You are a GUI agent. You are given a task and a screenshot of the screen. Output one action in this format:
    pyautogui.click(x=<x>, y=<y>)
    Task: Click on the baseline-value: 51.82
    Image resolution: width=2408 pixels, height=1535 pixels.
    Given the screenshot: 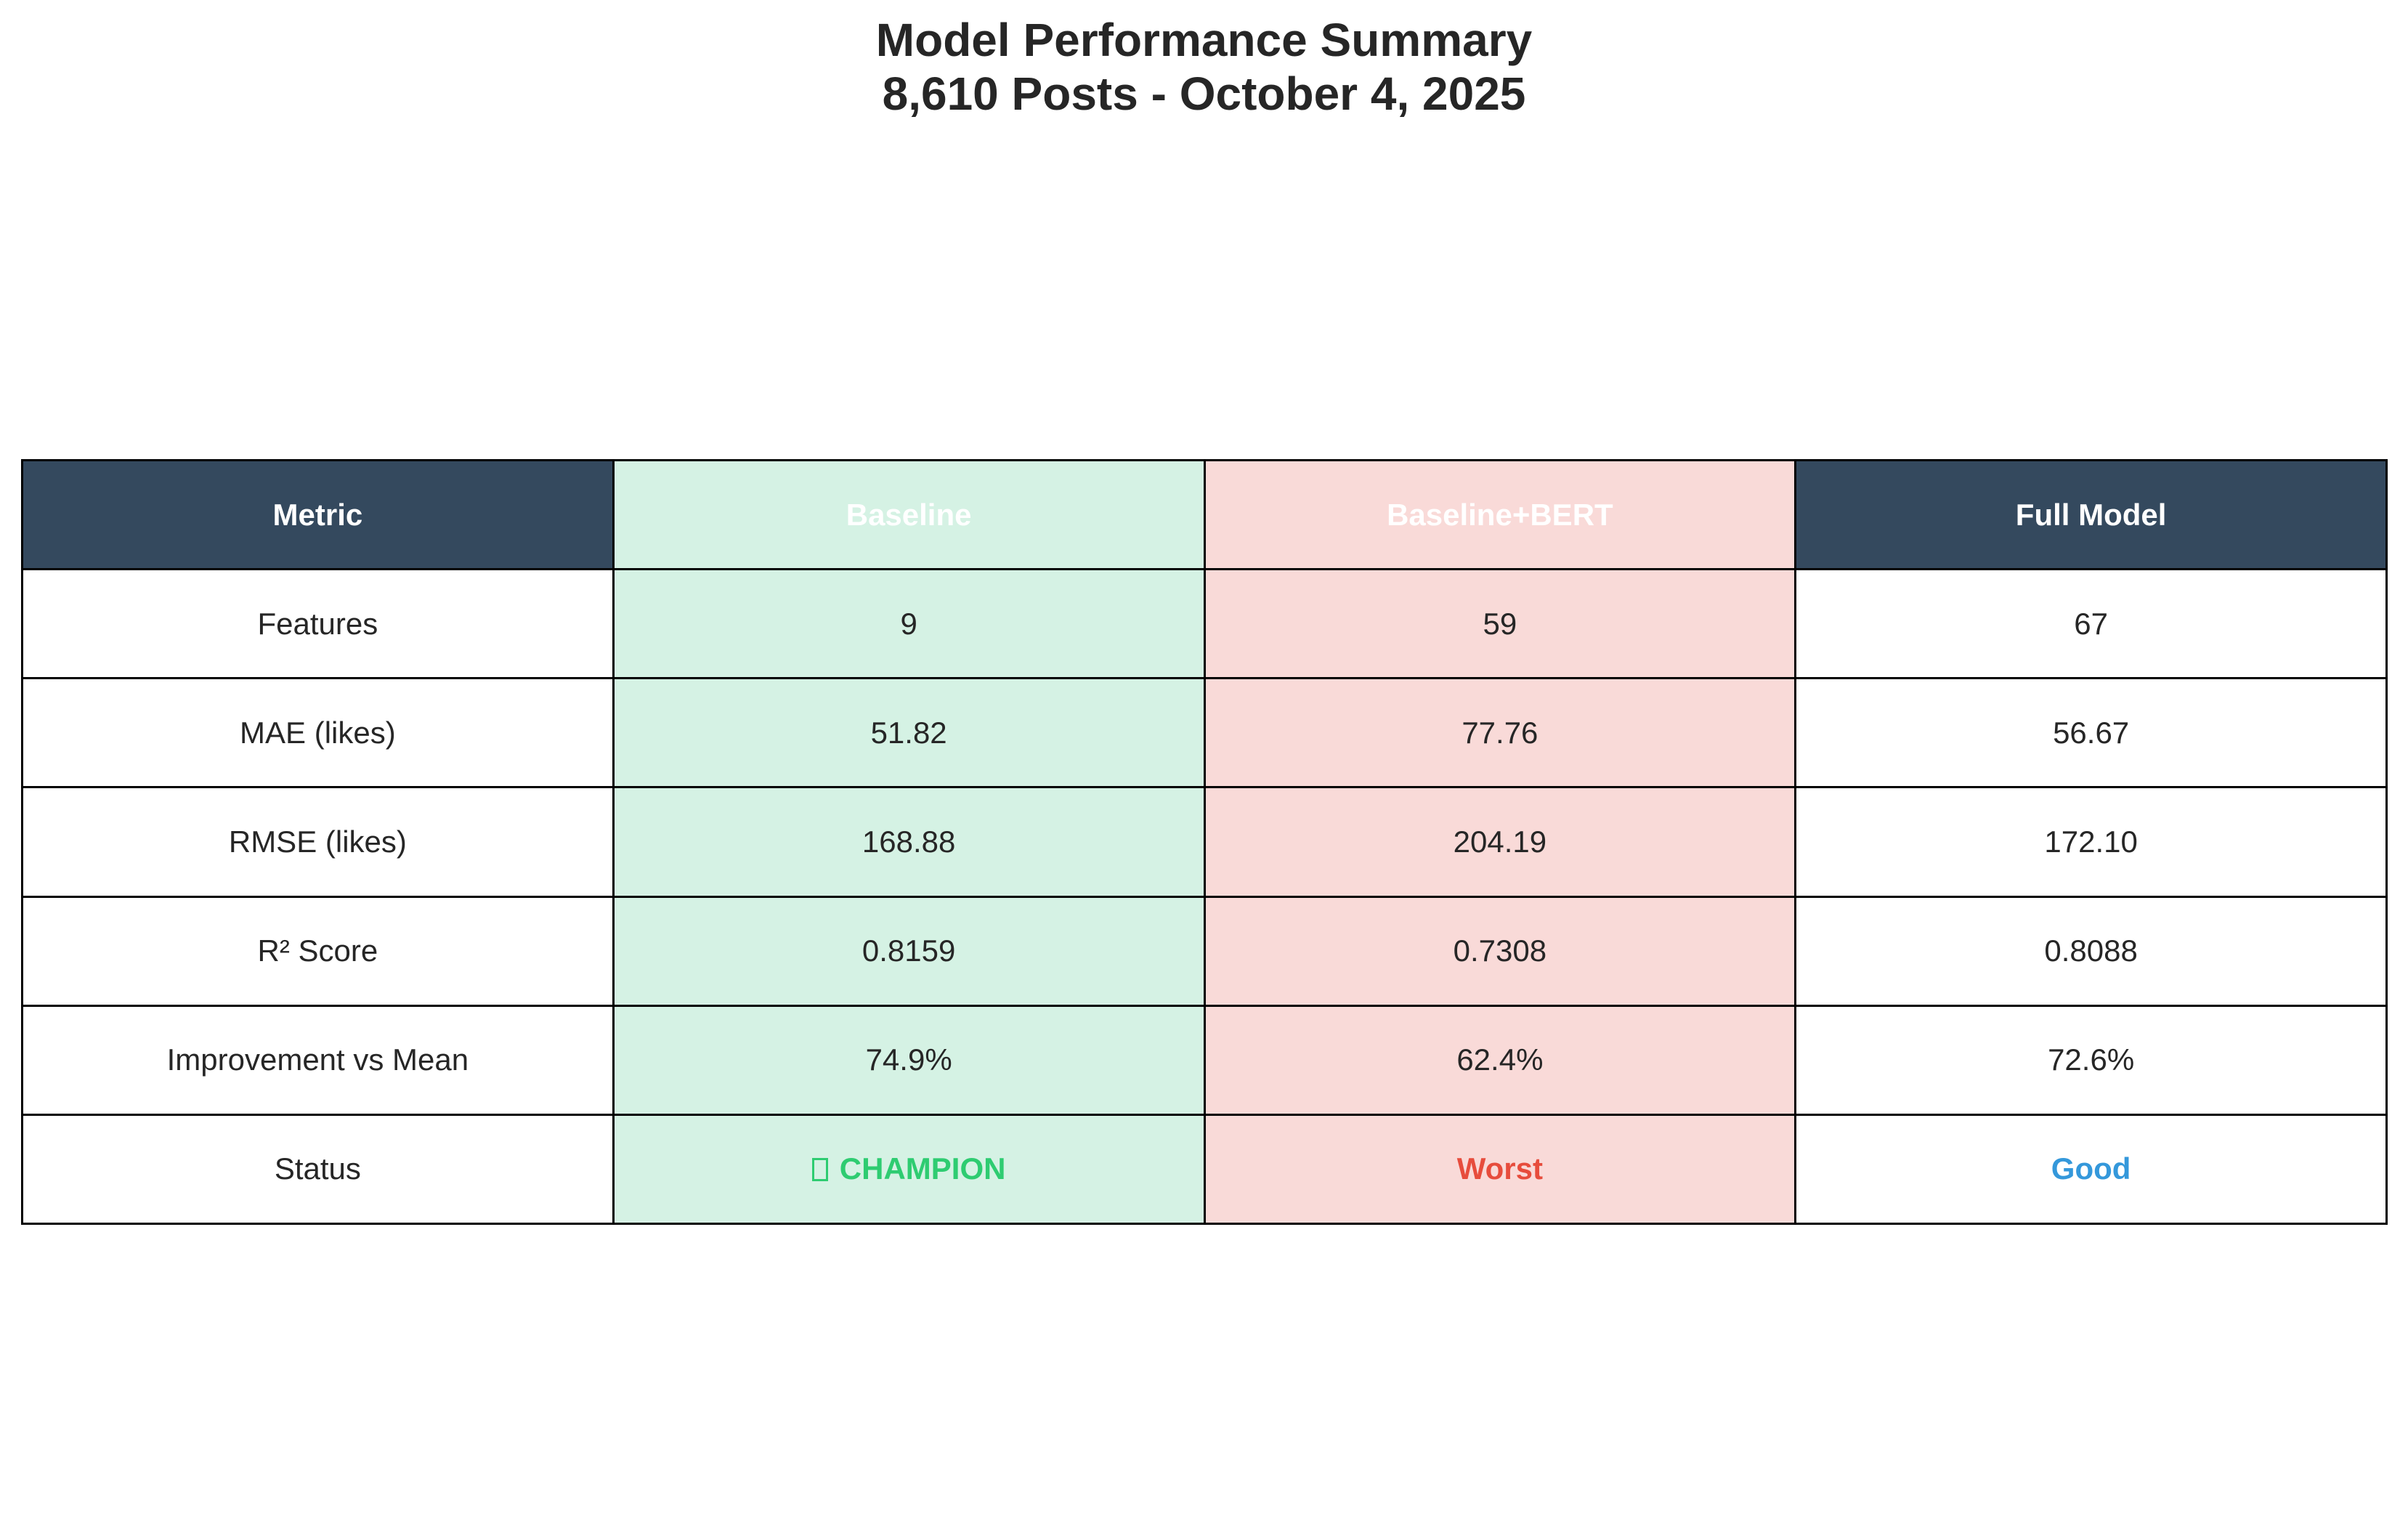 What is the action you would take?
    pyautogui.click(x=909, y=733)
    